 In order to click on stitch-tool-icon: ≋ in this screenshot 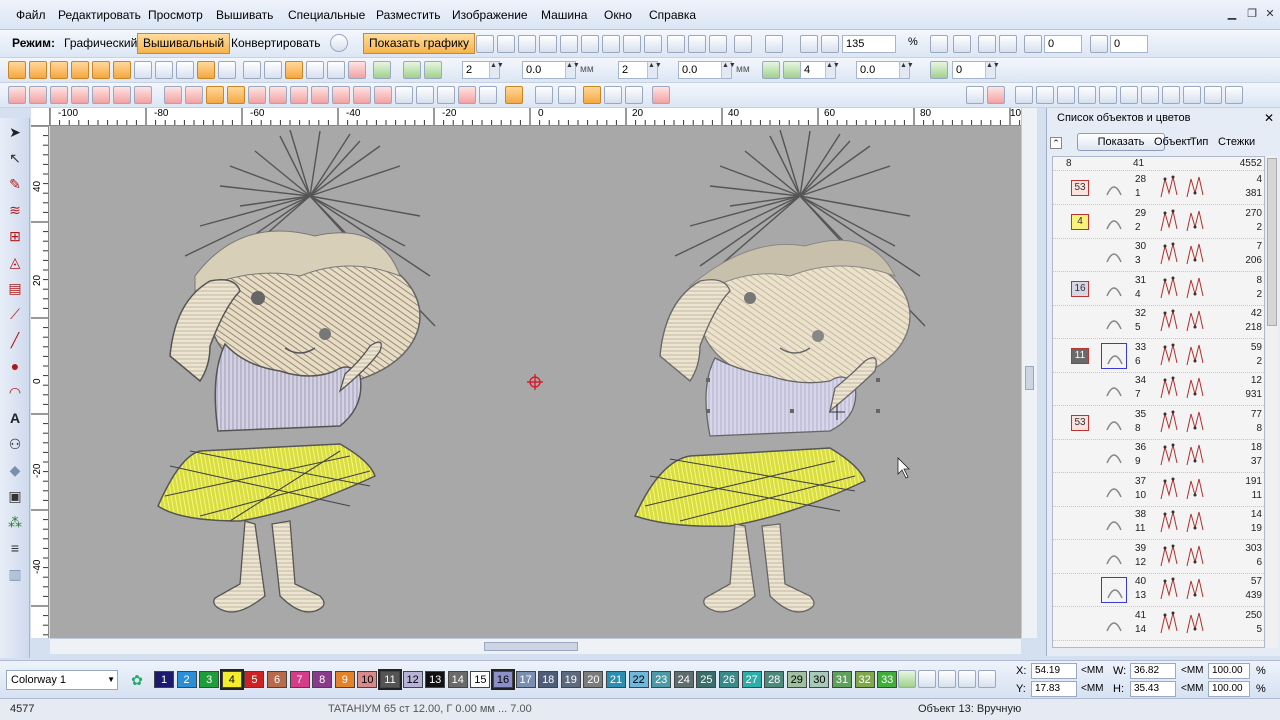, I will do `click(15, 210)`.